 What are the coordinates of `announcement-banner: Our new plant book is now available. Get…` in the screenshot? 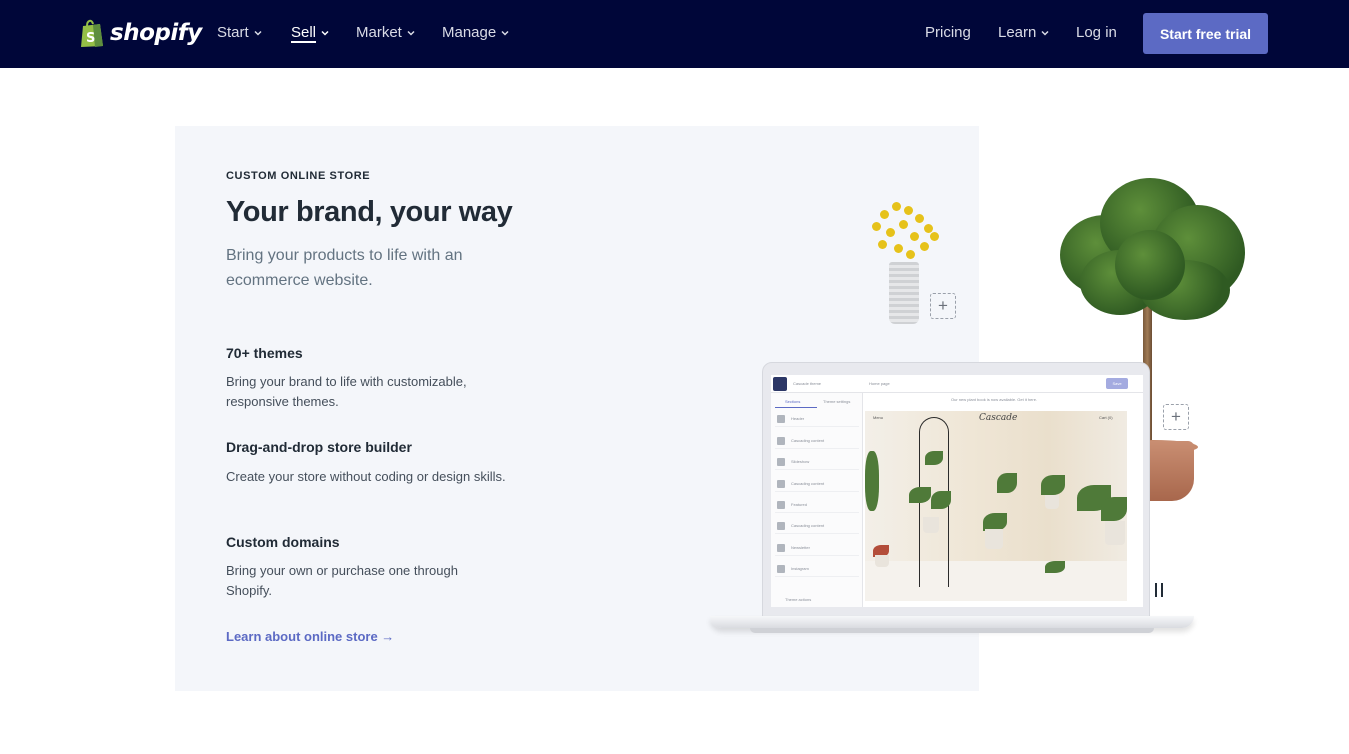 It's located at (994, 399).